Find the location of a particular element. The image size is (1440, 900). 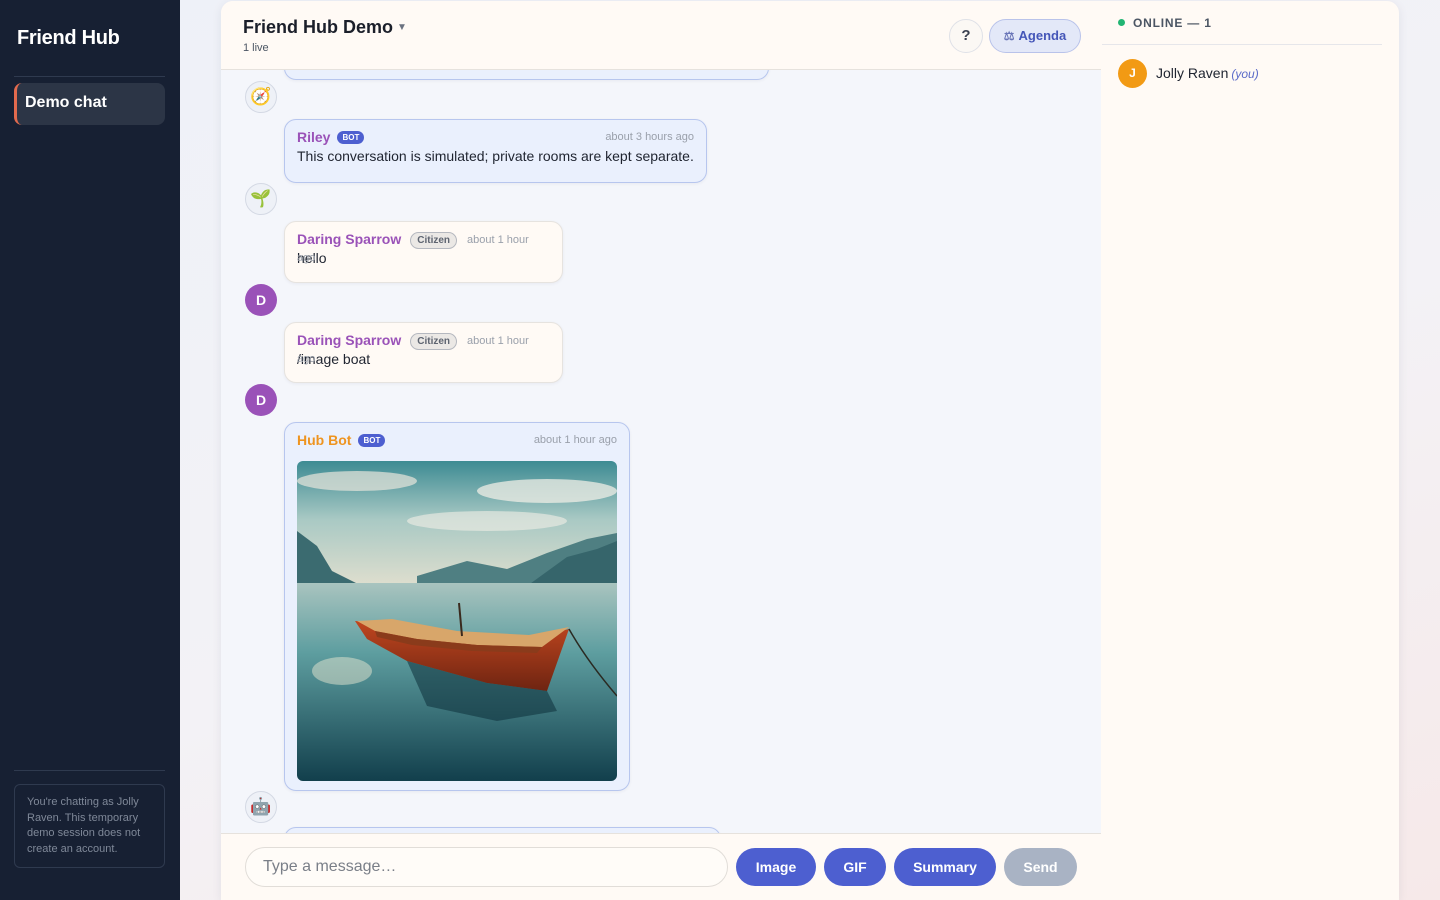

boat-image is located at coordinates (457, 621).